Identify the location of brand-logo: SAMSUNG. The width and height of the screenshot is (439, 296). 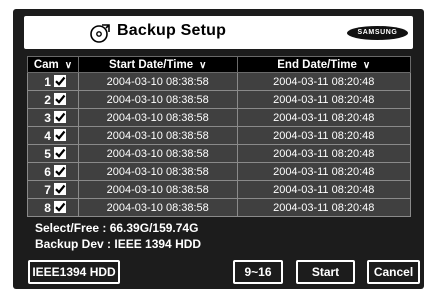
(377, 33).